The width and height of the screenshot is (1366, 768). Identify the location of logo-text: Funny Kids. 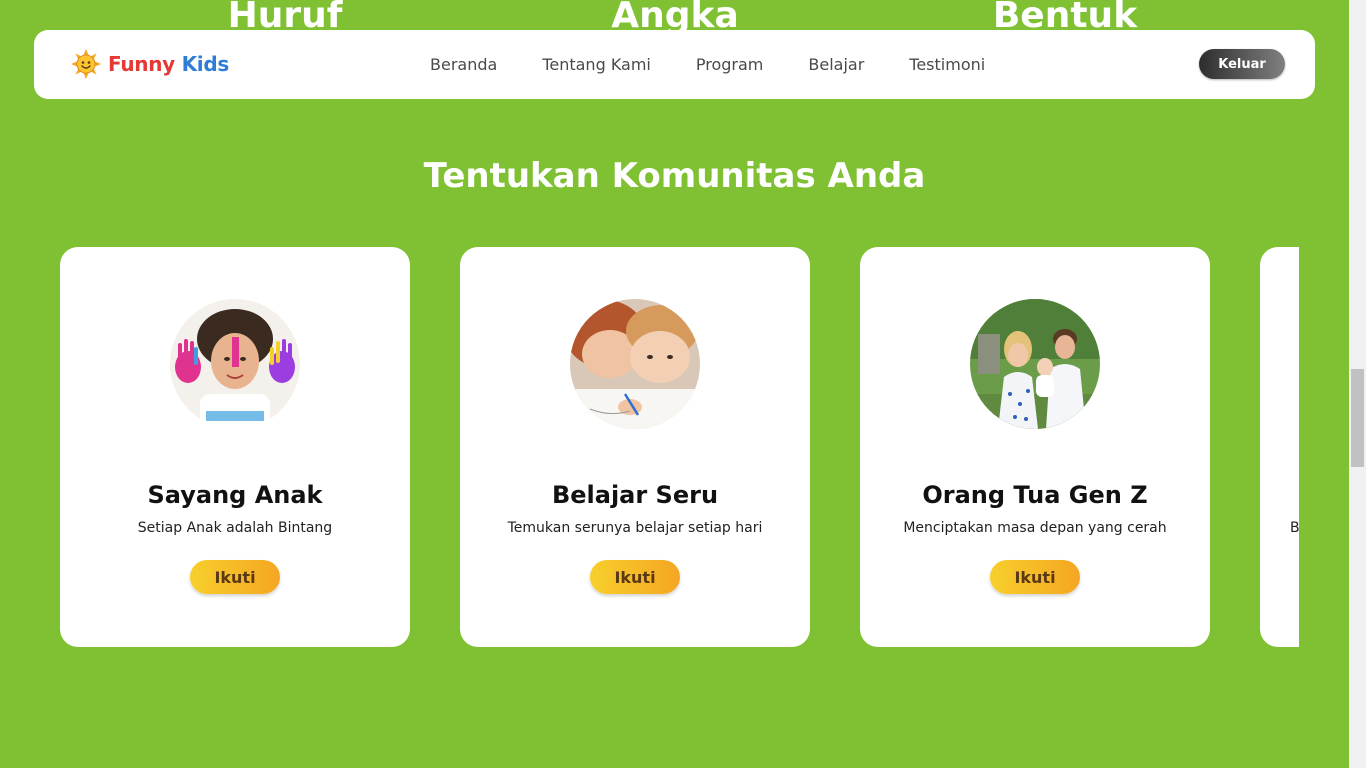
(168, 64).